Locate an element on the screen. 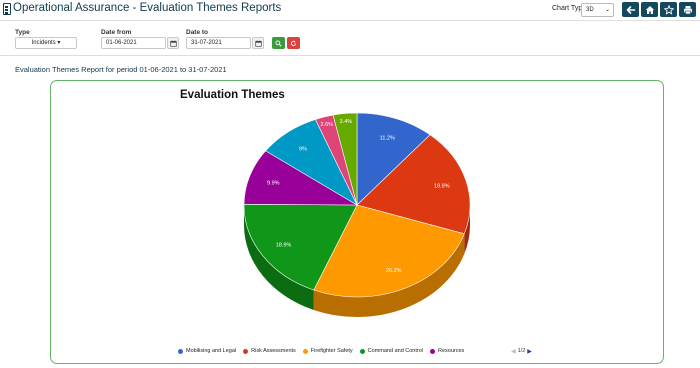 This screenshot has height=368, width=700. search-button is located at coordinates (278, 43).